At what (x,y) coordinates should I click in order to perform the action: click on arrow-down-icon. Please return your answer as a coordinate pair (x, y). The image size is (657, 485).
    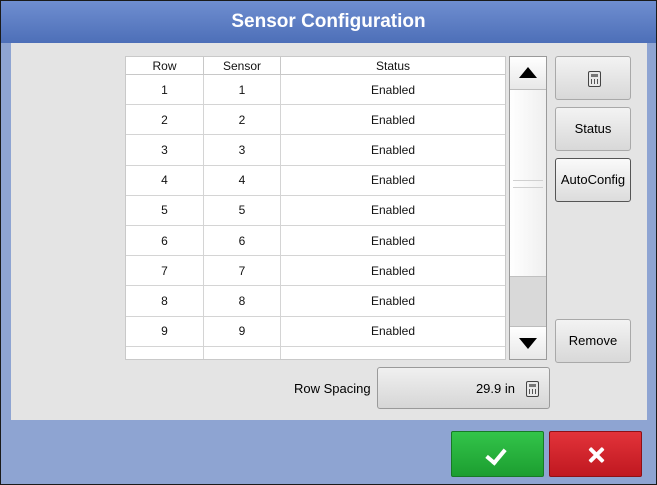
    Looking at the image, I should click on (528, 343).